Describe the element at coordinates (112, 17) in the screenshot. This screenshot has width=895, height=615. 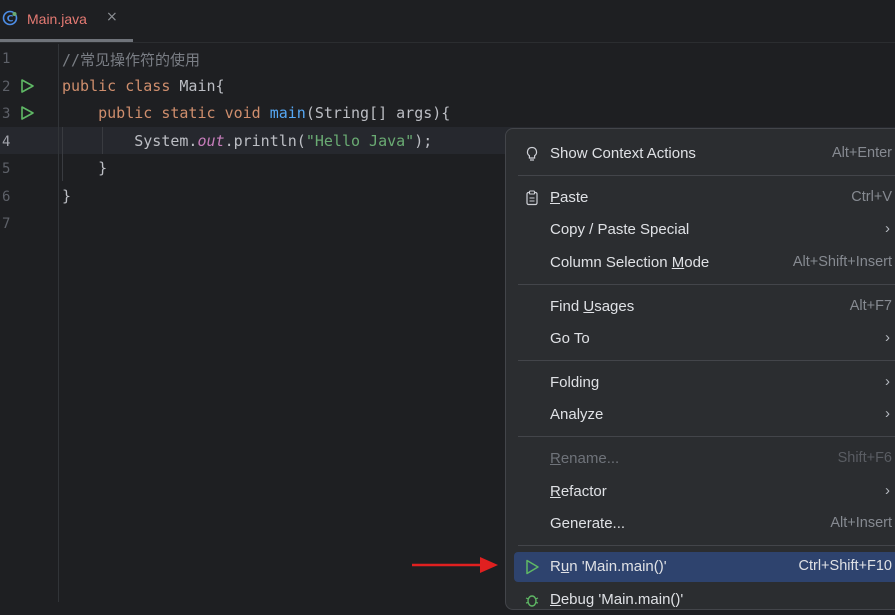
I see `close-icon: ×` at that location.